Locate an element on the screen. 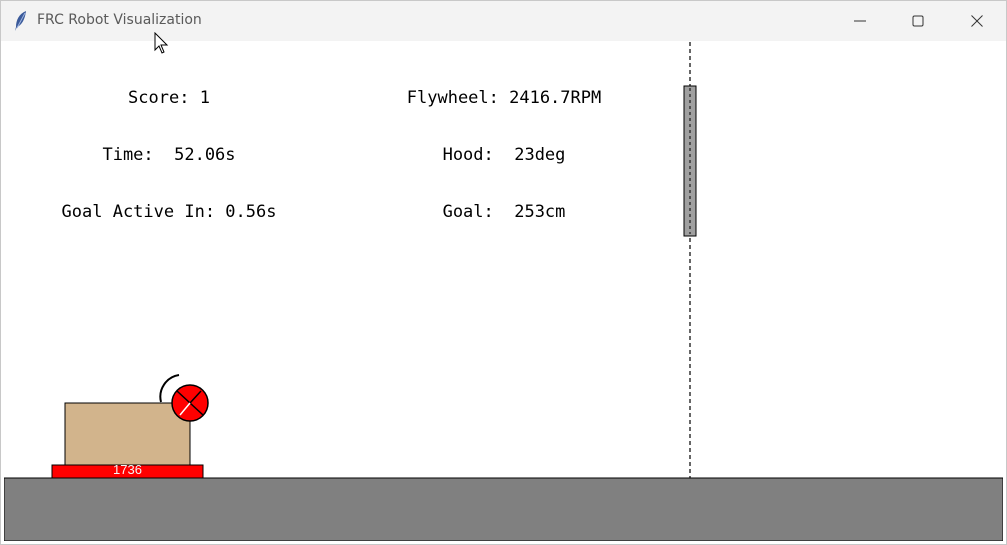  maximize-button is located at coordinates (918, 21).